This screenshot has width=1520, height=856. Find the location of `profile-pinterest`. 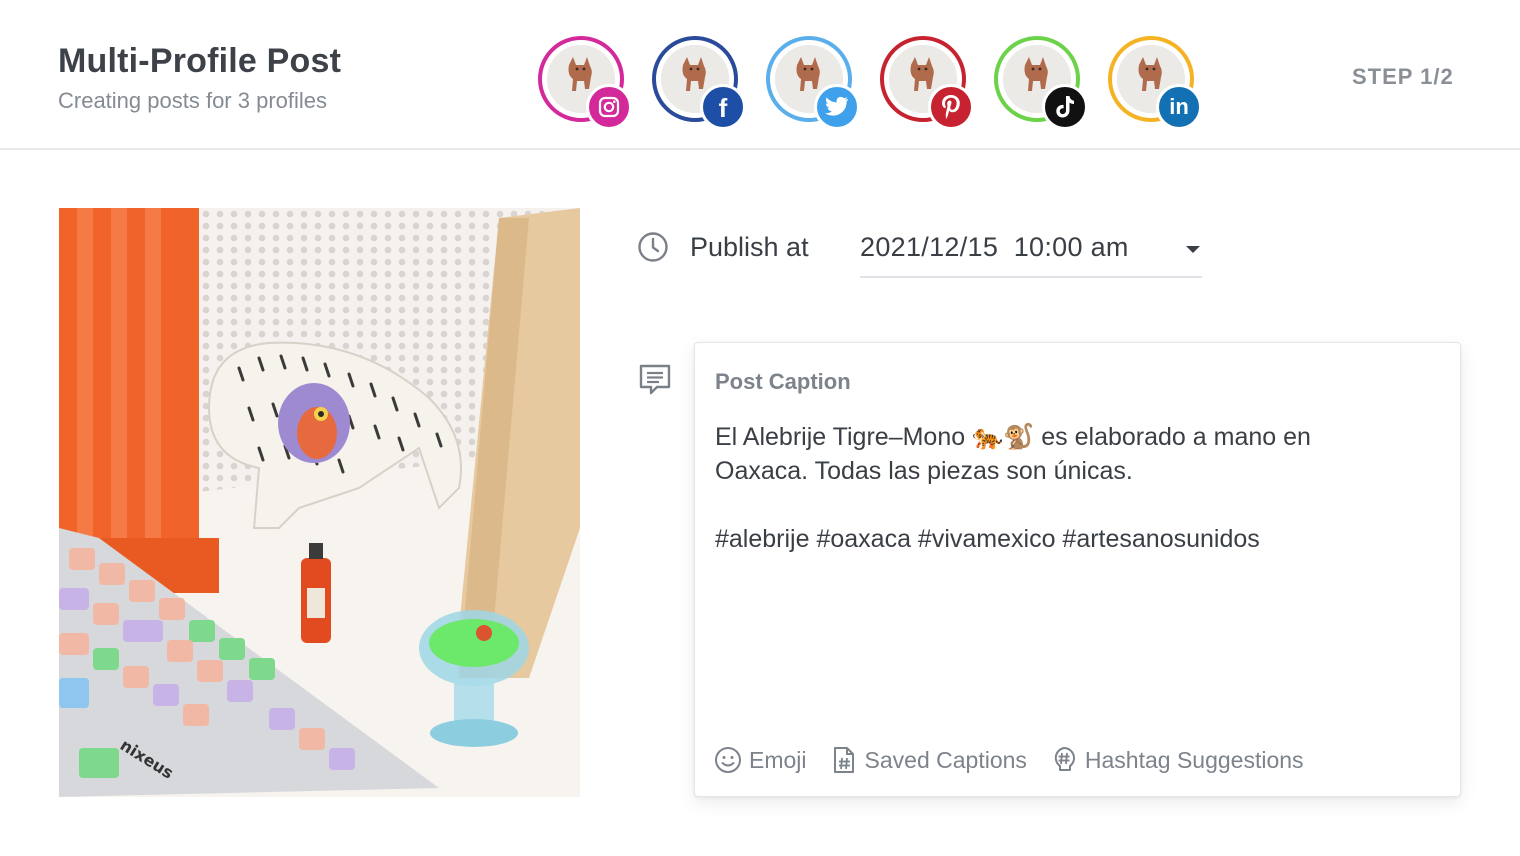

profile-pinterest is located at coordinates (927, 83).